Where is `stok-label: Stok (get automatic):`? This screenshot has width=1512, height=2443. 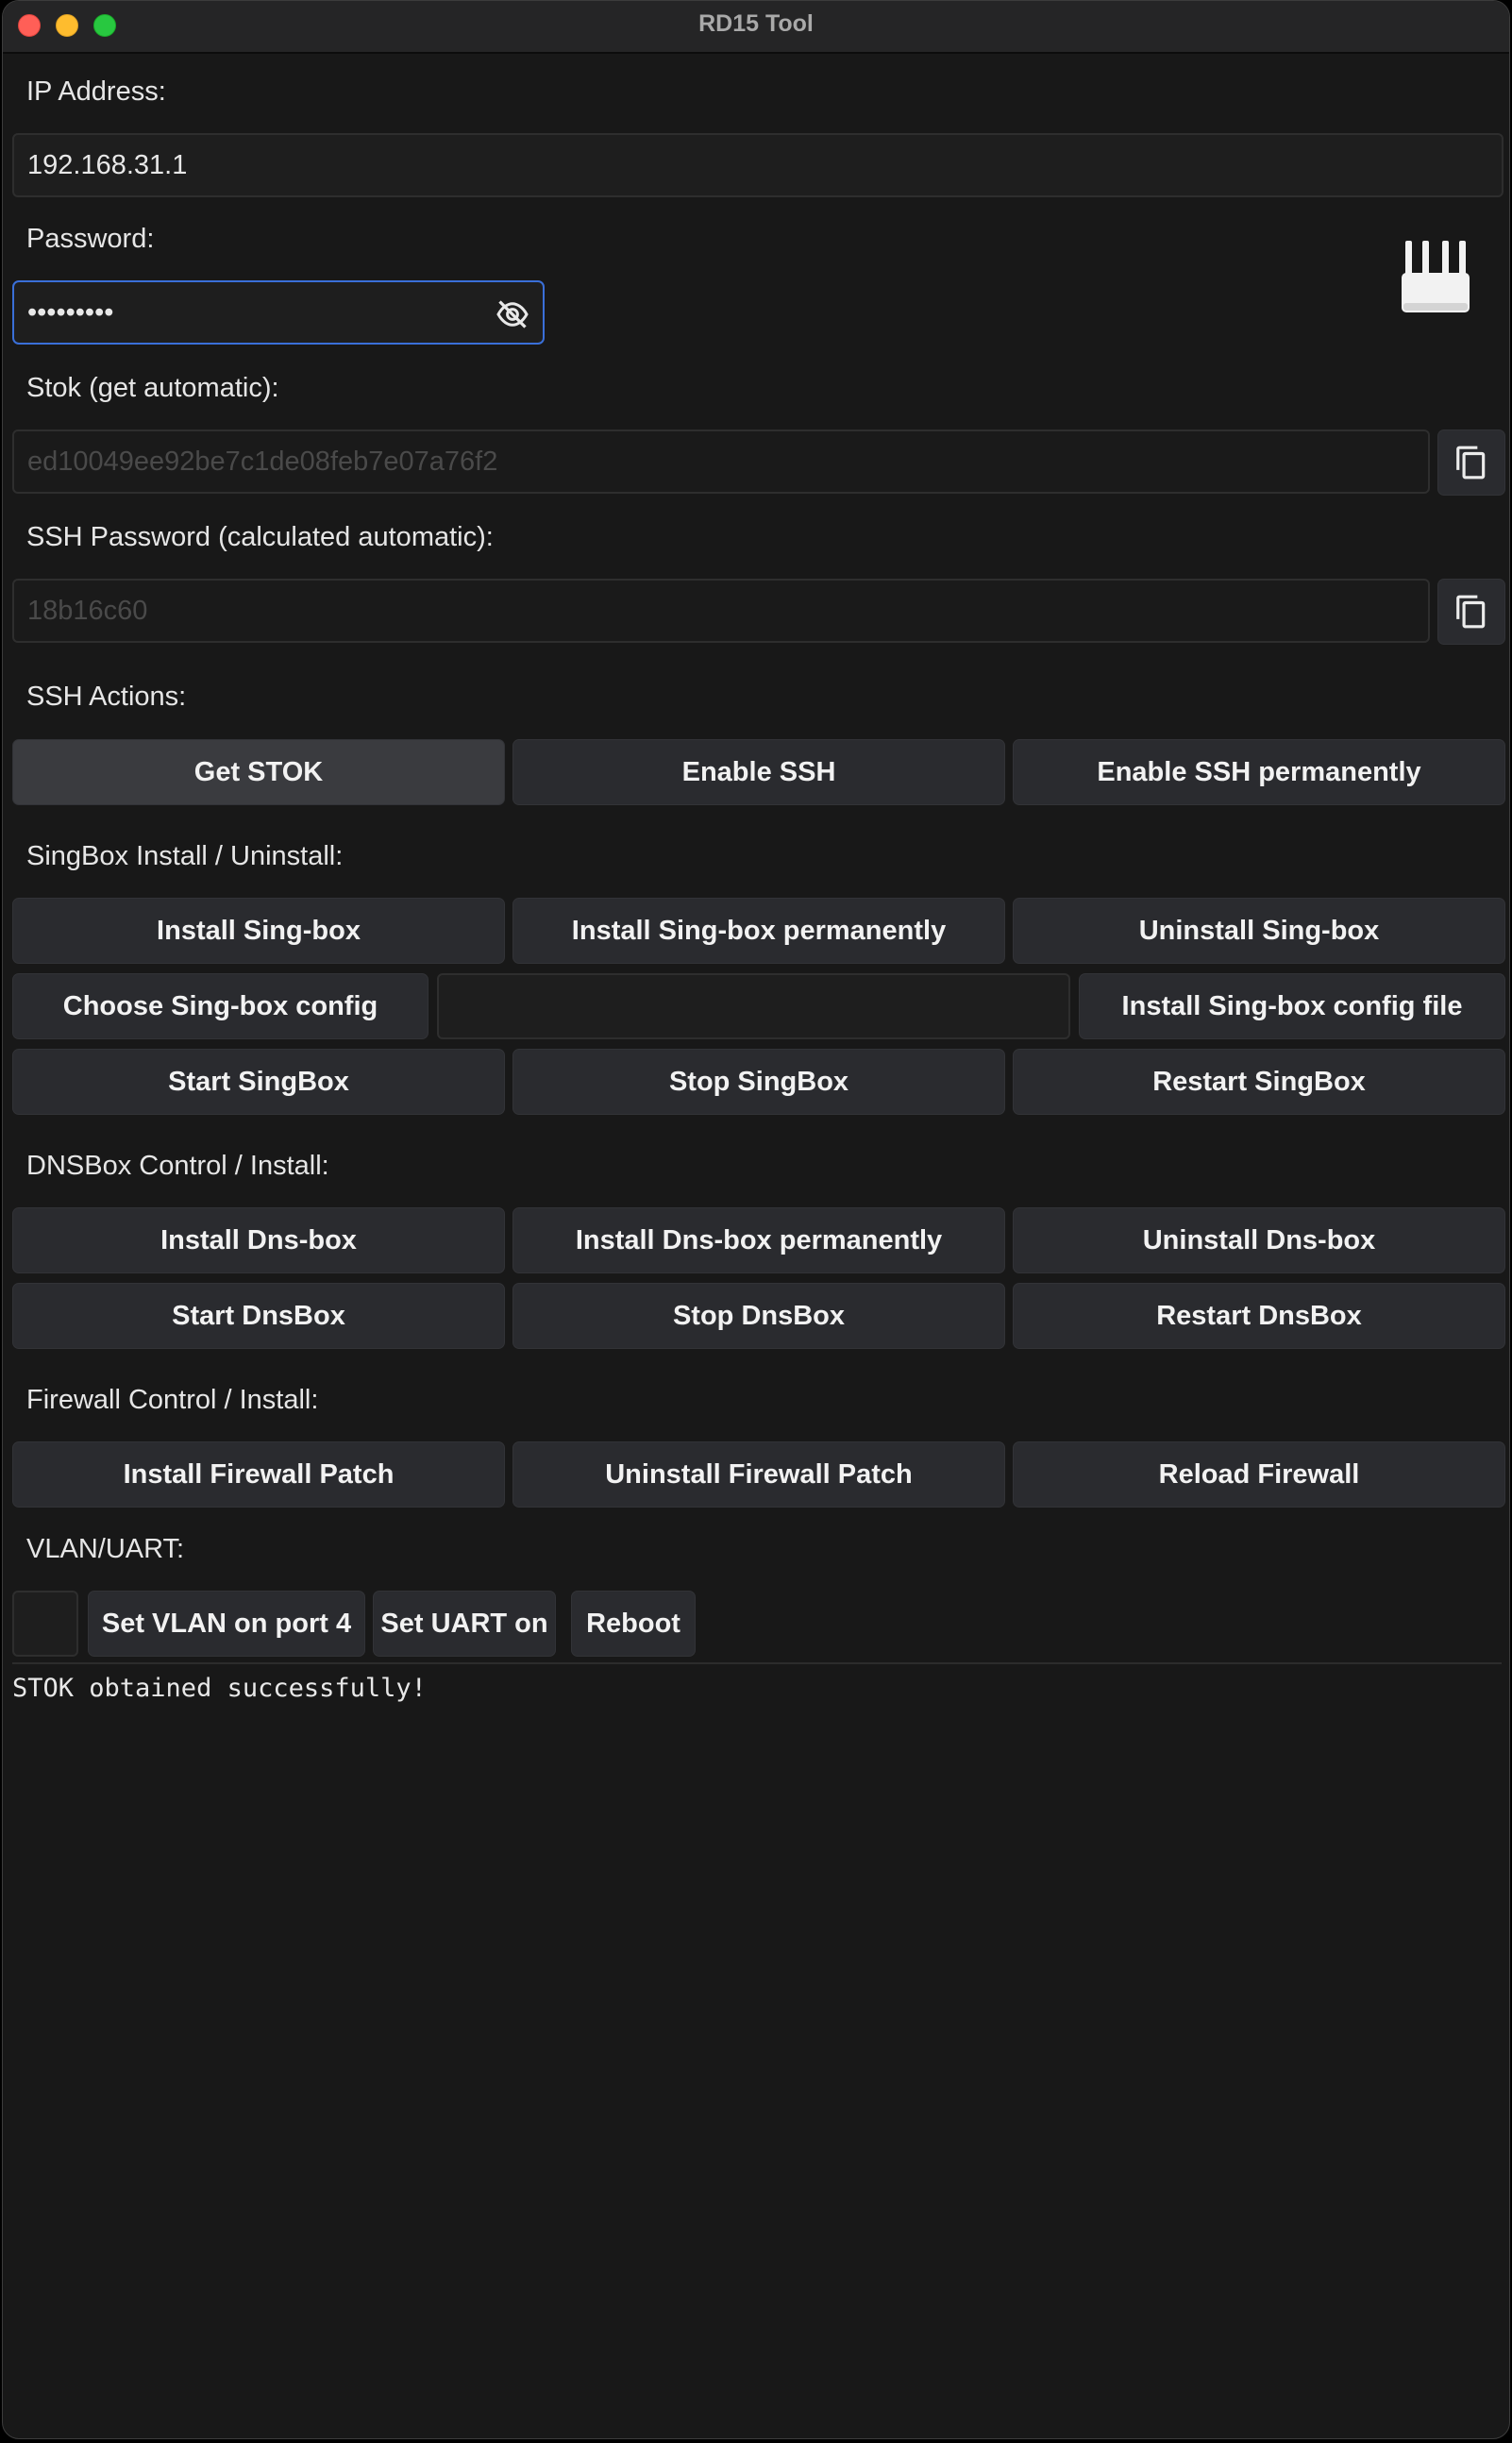
stok-label: Stok (get automatic): is located at coordinates (152, 388).